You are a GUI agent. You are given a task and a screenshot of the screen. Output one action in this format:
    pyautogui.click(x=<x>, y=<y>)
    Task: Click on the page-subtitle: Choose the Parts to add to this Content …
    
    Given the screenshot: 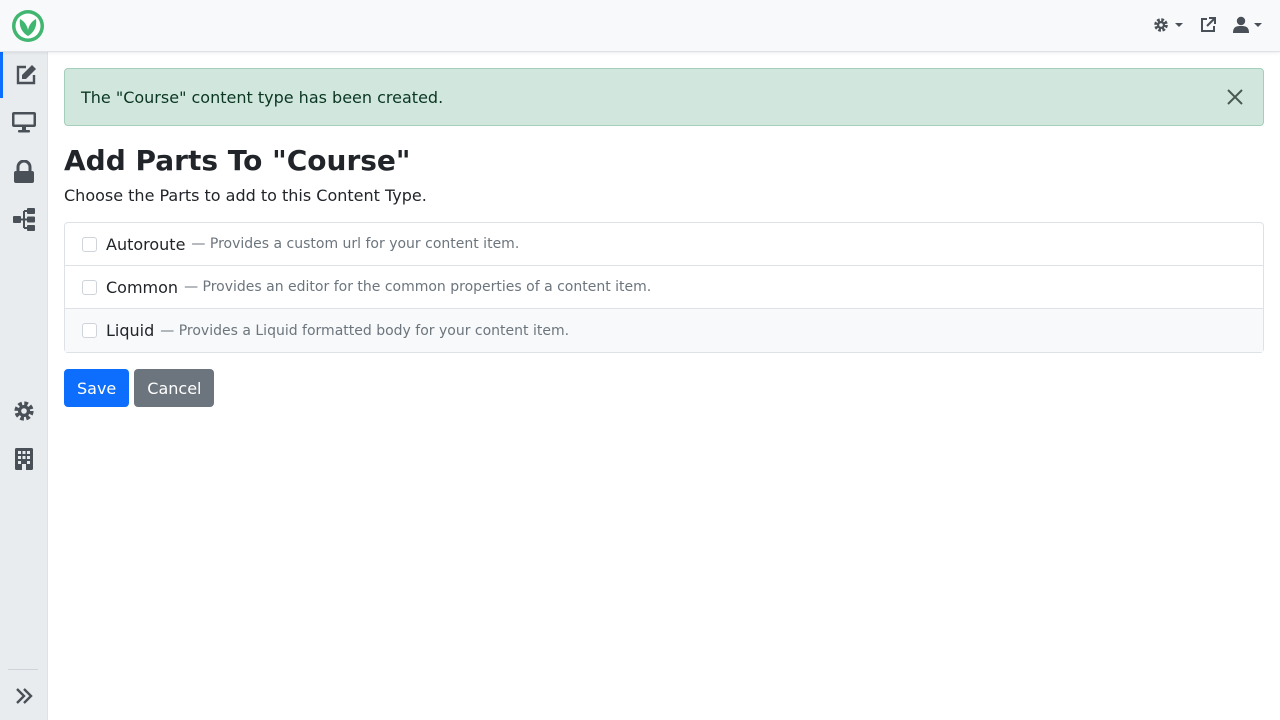 What is the action you would take?
    pyautogui.click(x=245, y=195)
    